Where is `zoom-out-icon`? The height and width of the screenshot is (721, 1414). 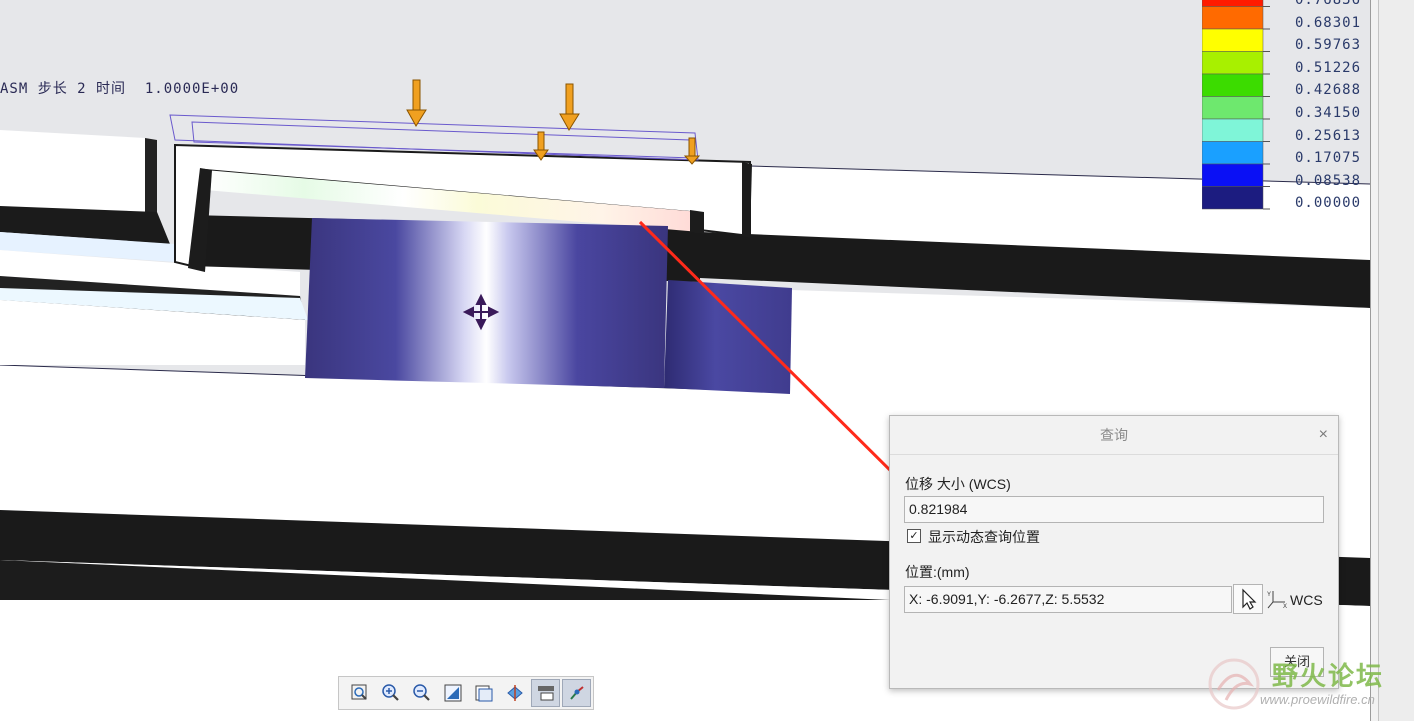 zoom-out-icon is located at coordinates (421, 692).